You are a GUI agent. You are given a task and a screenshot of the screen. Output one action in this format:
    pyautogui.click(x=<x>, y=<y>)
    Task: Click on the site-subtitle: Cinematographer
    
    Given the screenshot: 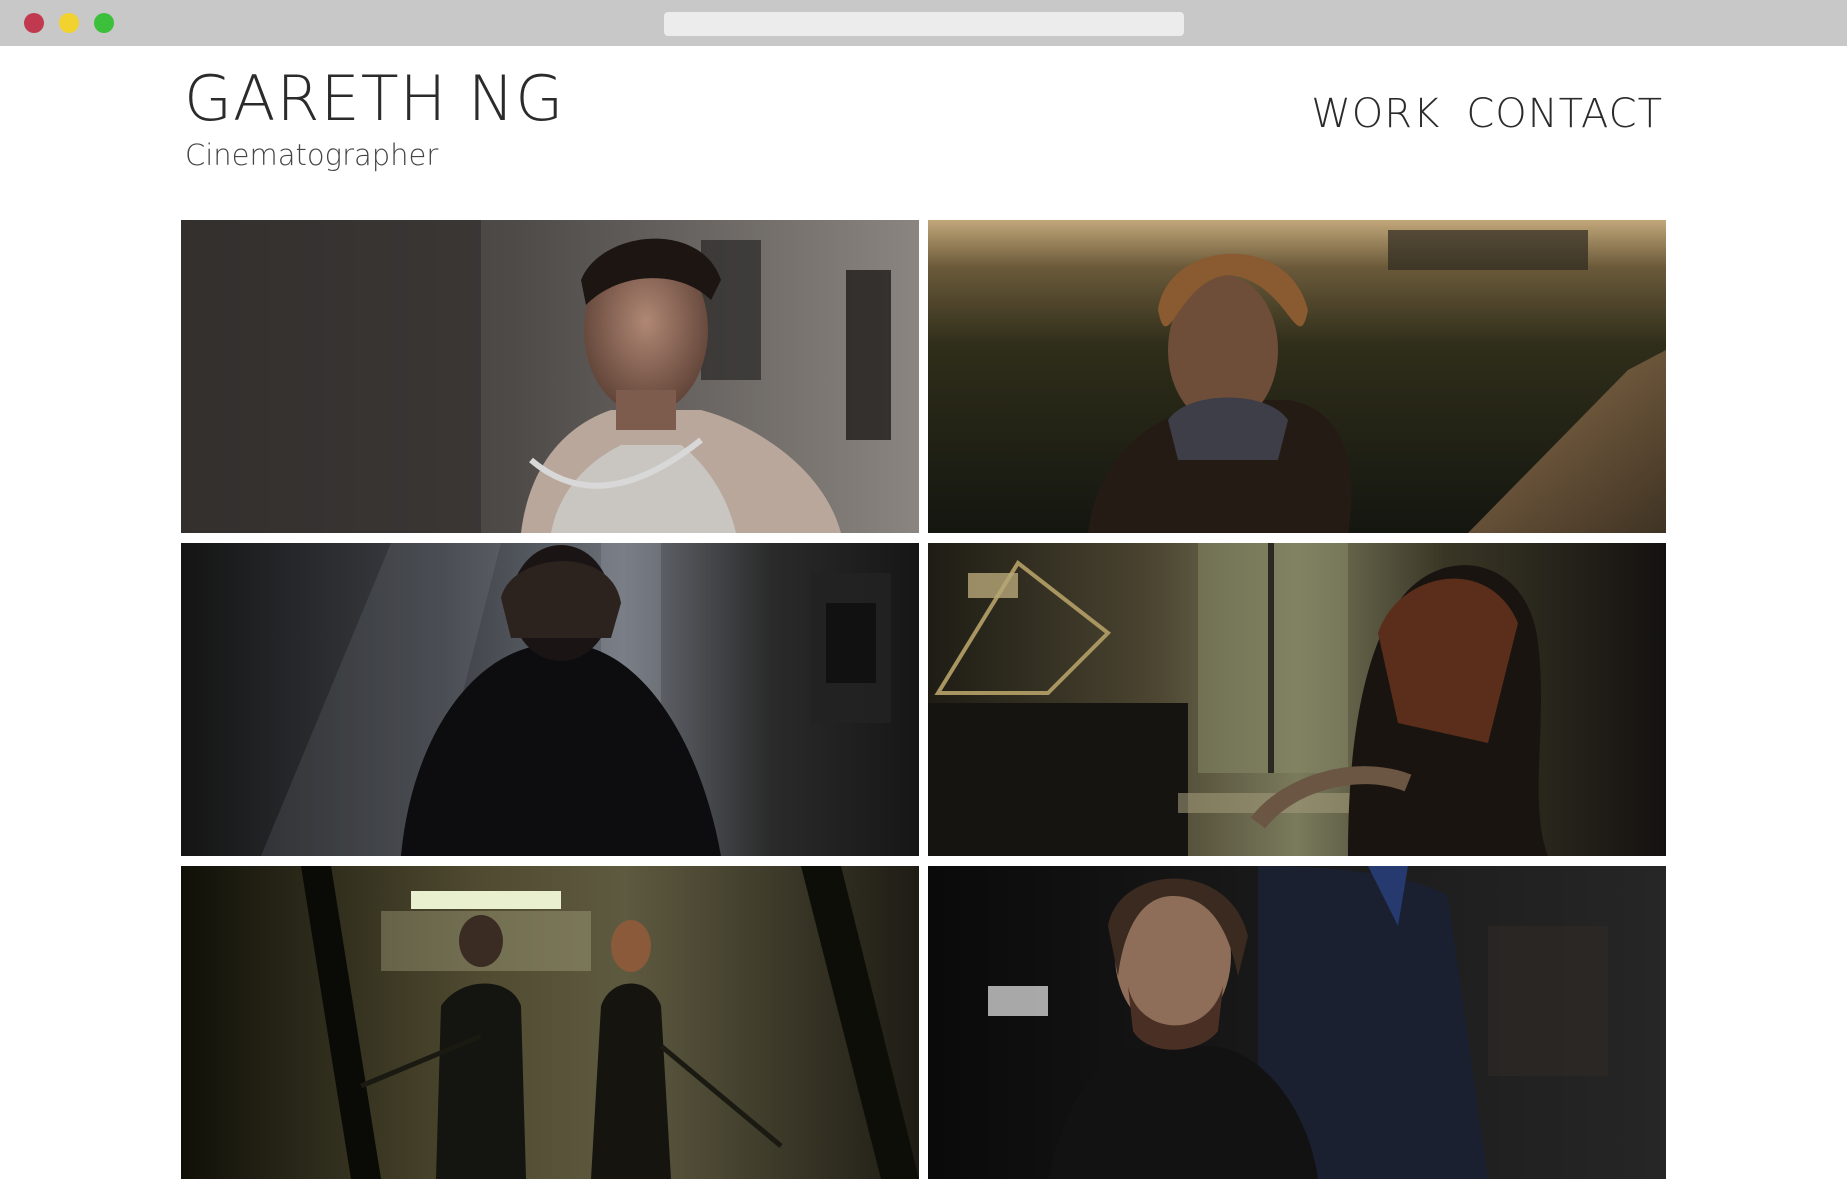 What is the action you would take?
    pyautogui.click(x=312, y=155)
    